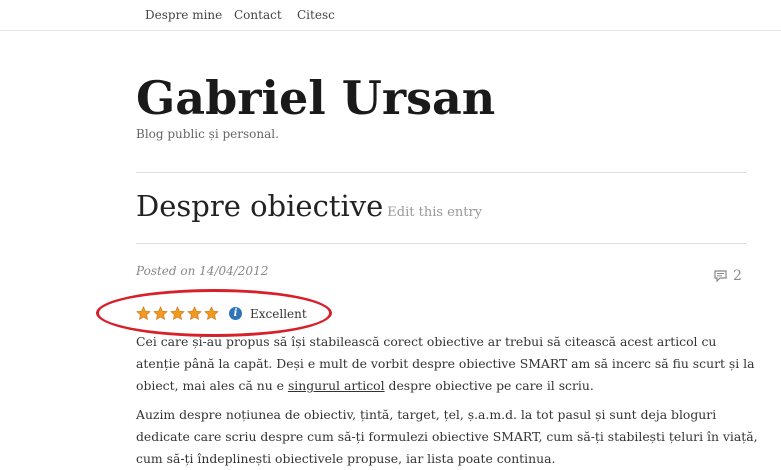  What do you see at coordinates (233, 271) in the screenshot?
I see `post-date: 14/04/2012` at bounding box center [233, 271].